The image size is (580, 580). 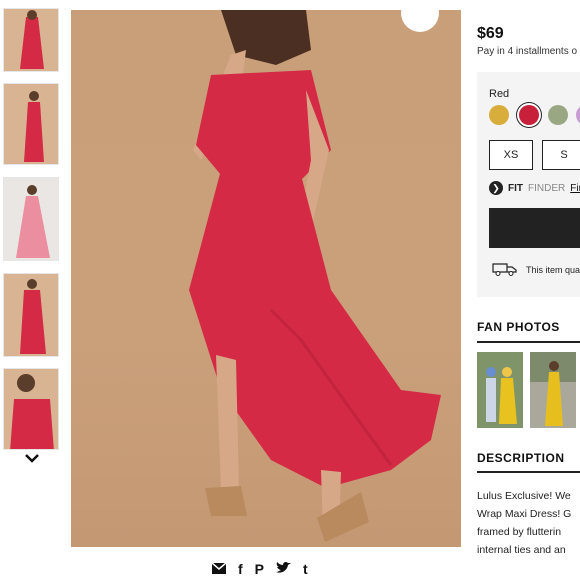 I want to click on description-line: Wrap Maxi Dress! G, so click(x=524, y=514).